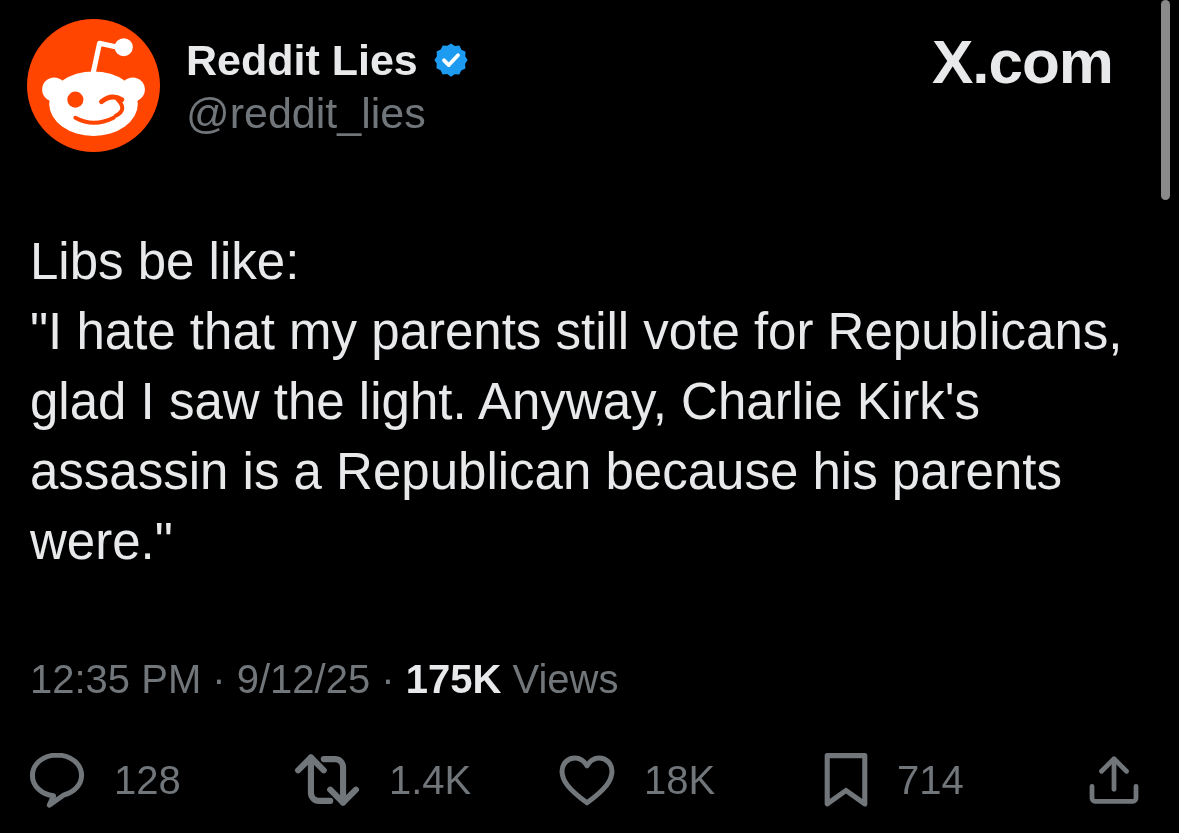  What do you see at coordinates (1114, 780) in the screenshot?
I see `share-icon` at bounding box center [1114, 780].